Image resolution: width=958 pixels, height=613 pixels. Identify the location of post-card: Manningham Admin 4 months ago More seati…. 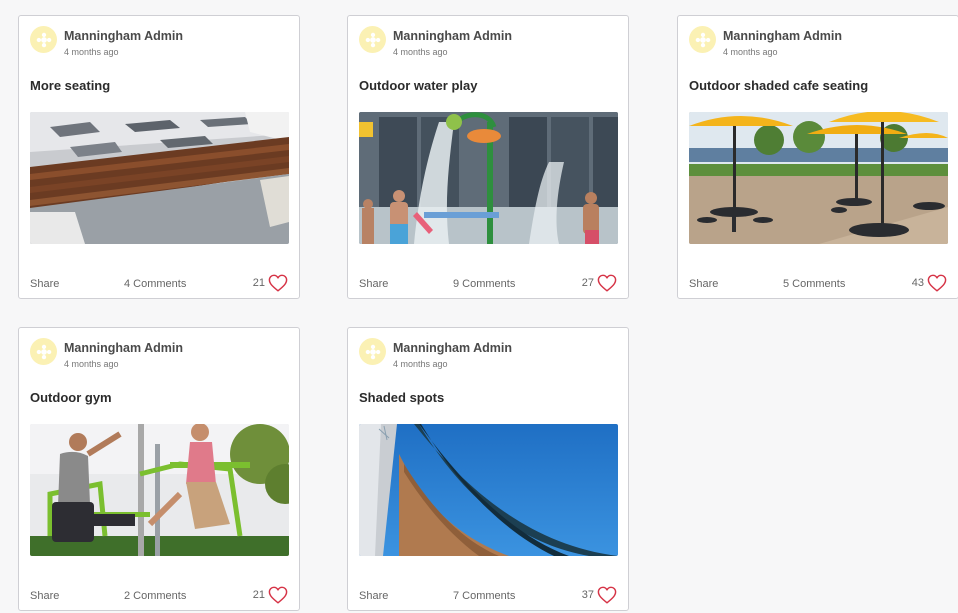
(159, 157).